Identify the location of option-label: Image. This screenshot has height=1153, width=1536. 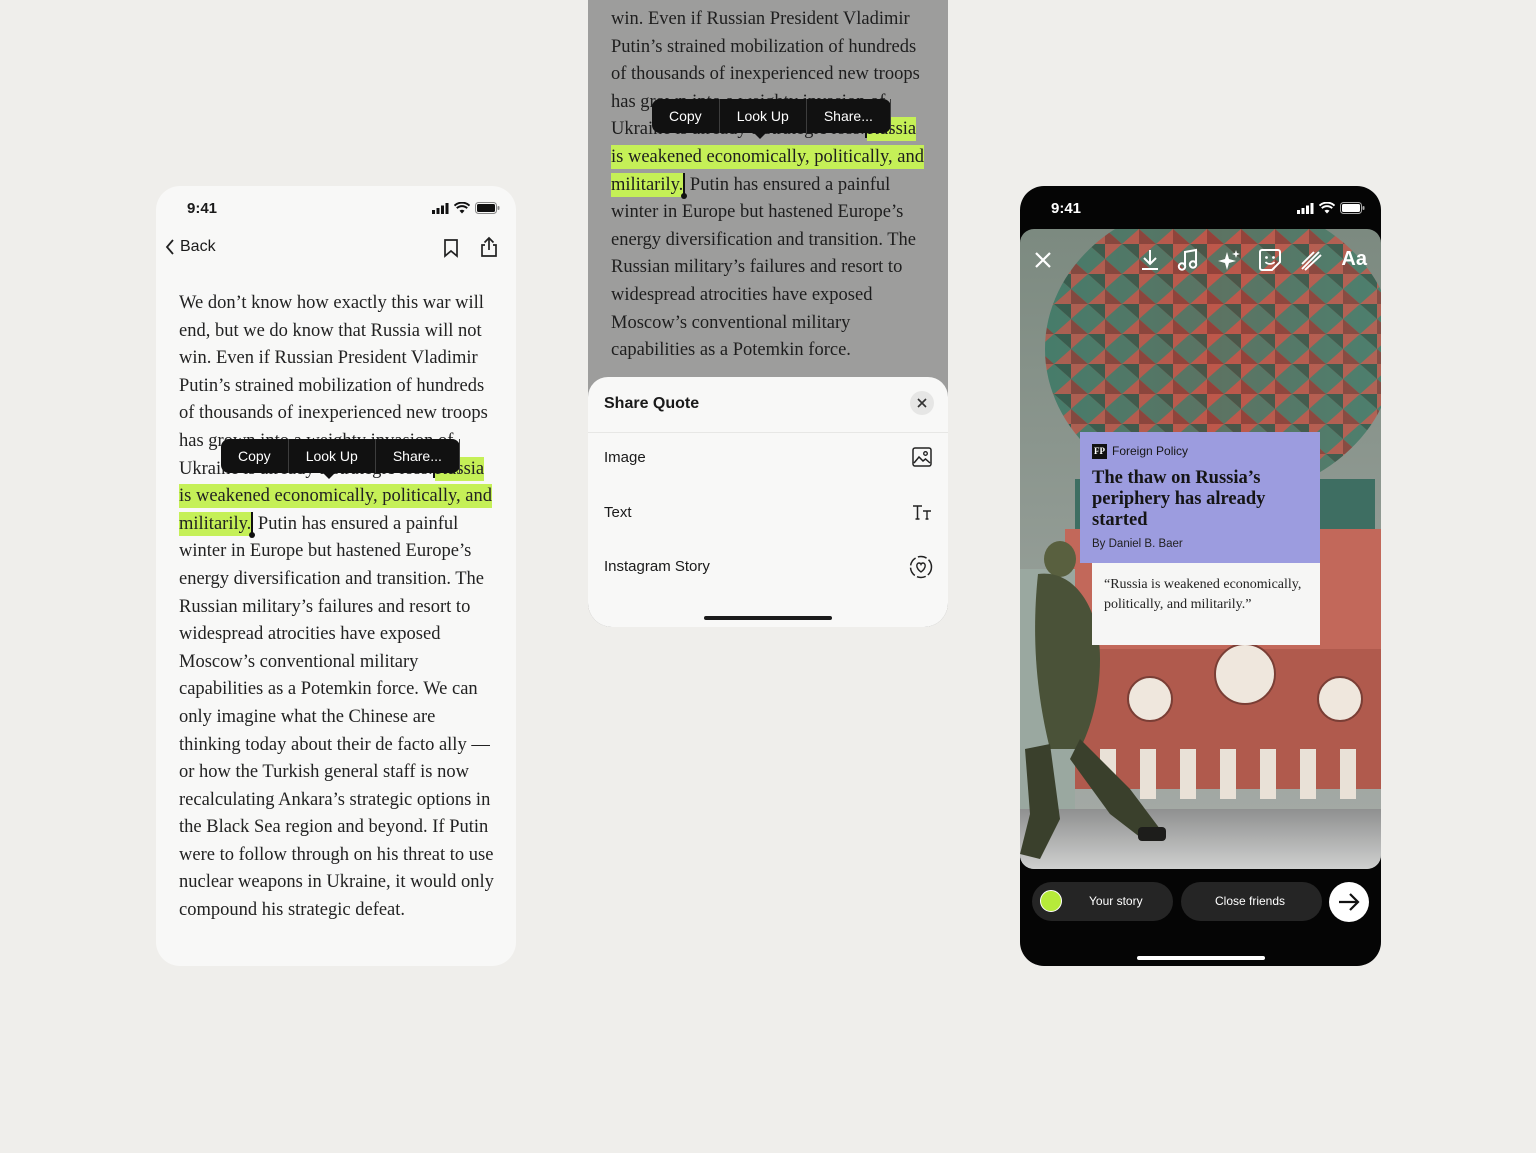
(625, 457).